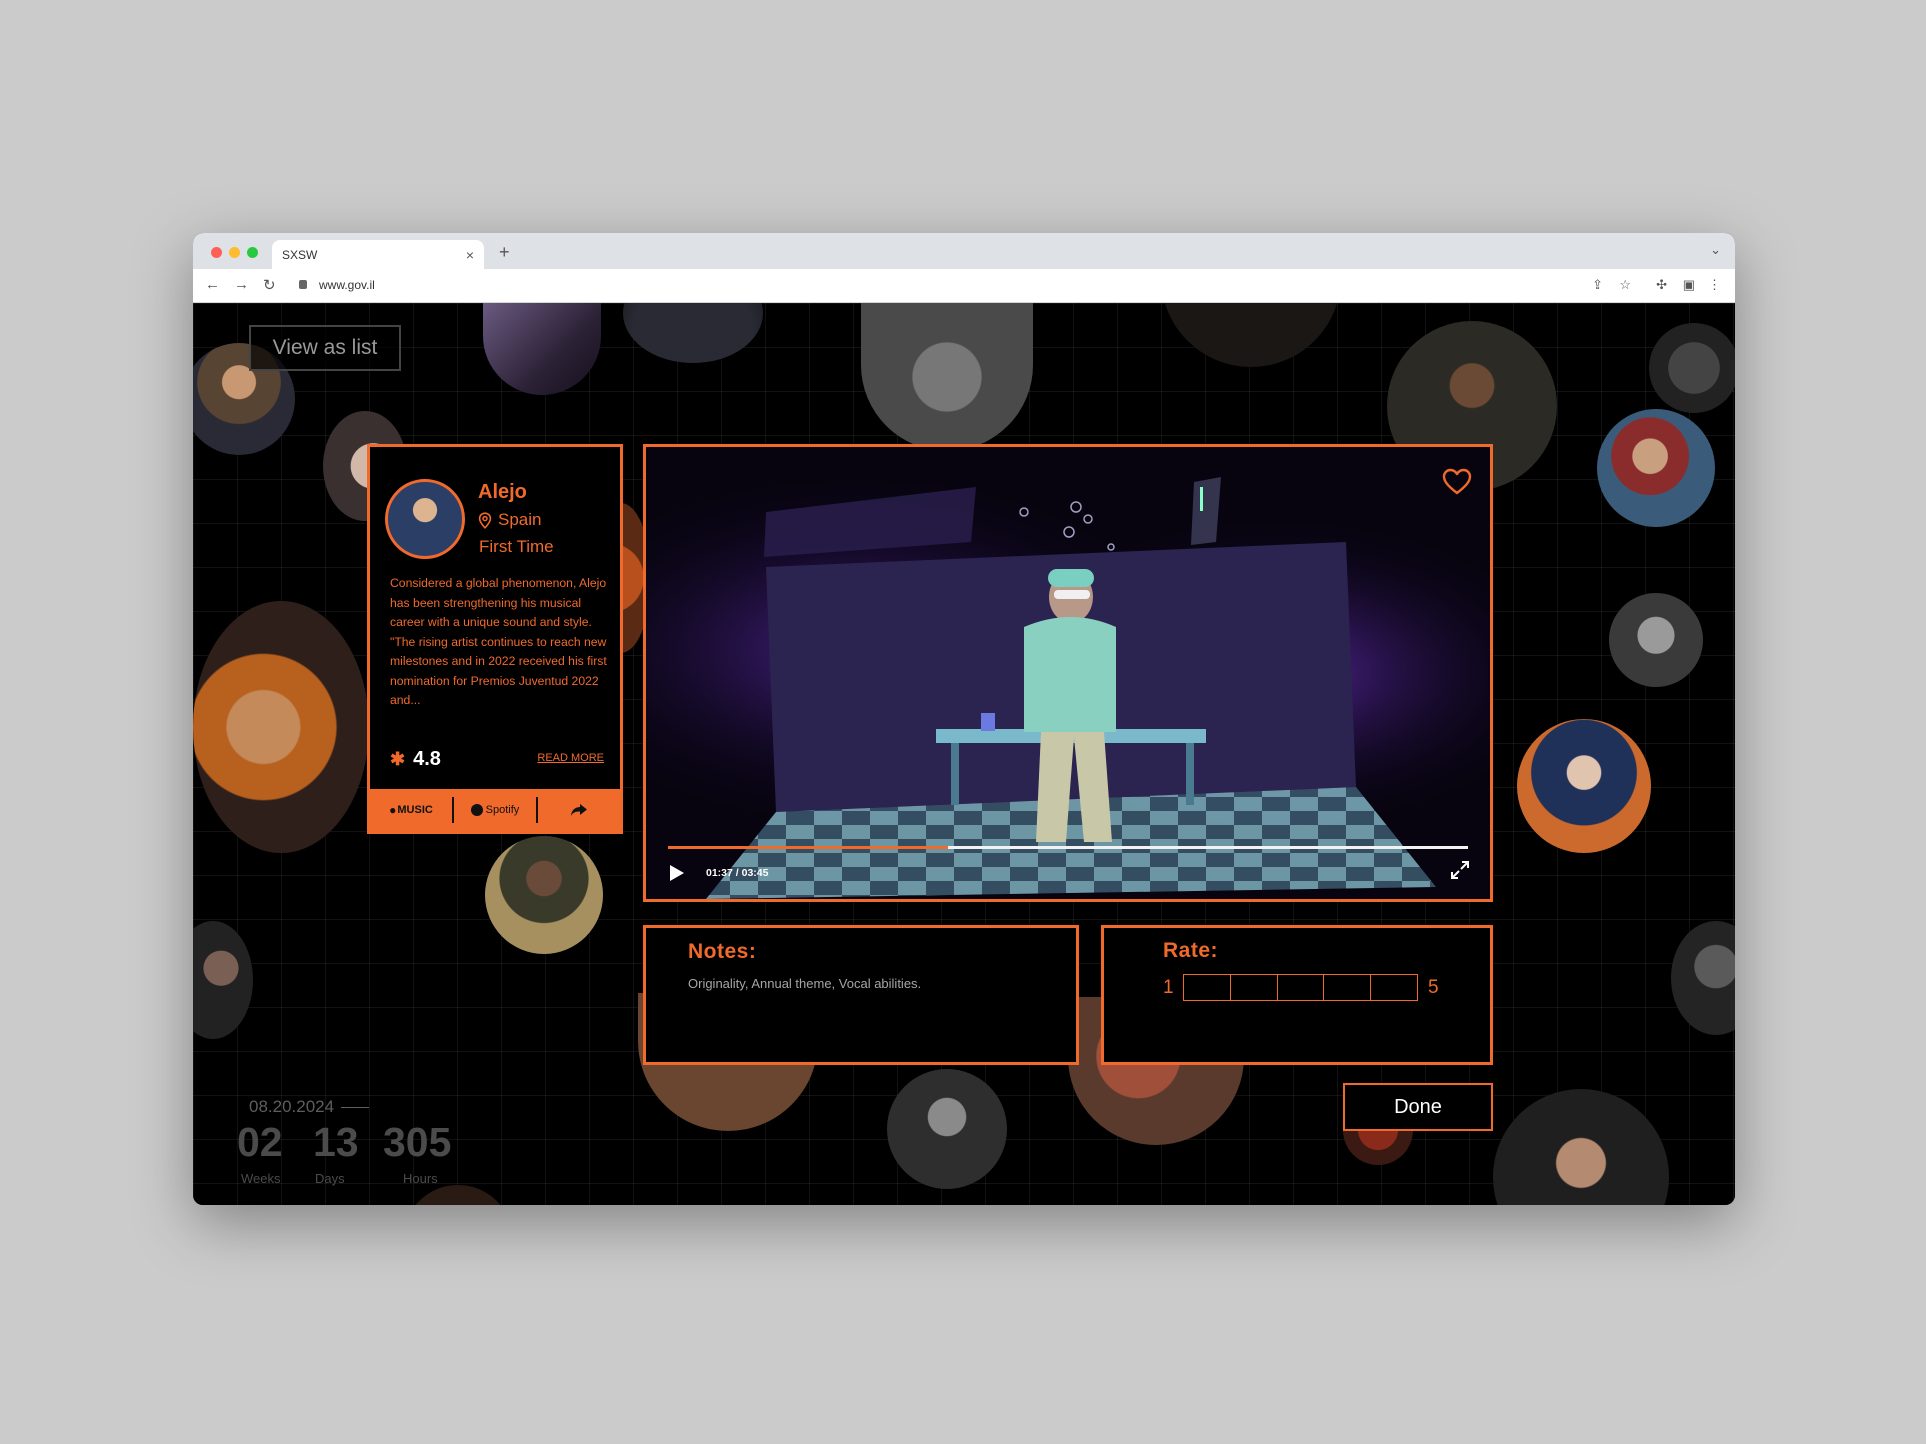 The width and height of the screenshot is (1926, 1444). What do you see at coordinates (330, 1178) in the screenshot?
I see `countdown-days-label: Days` at bounding box center [330, 1178].